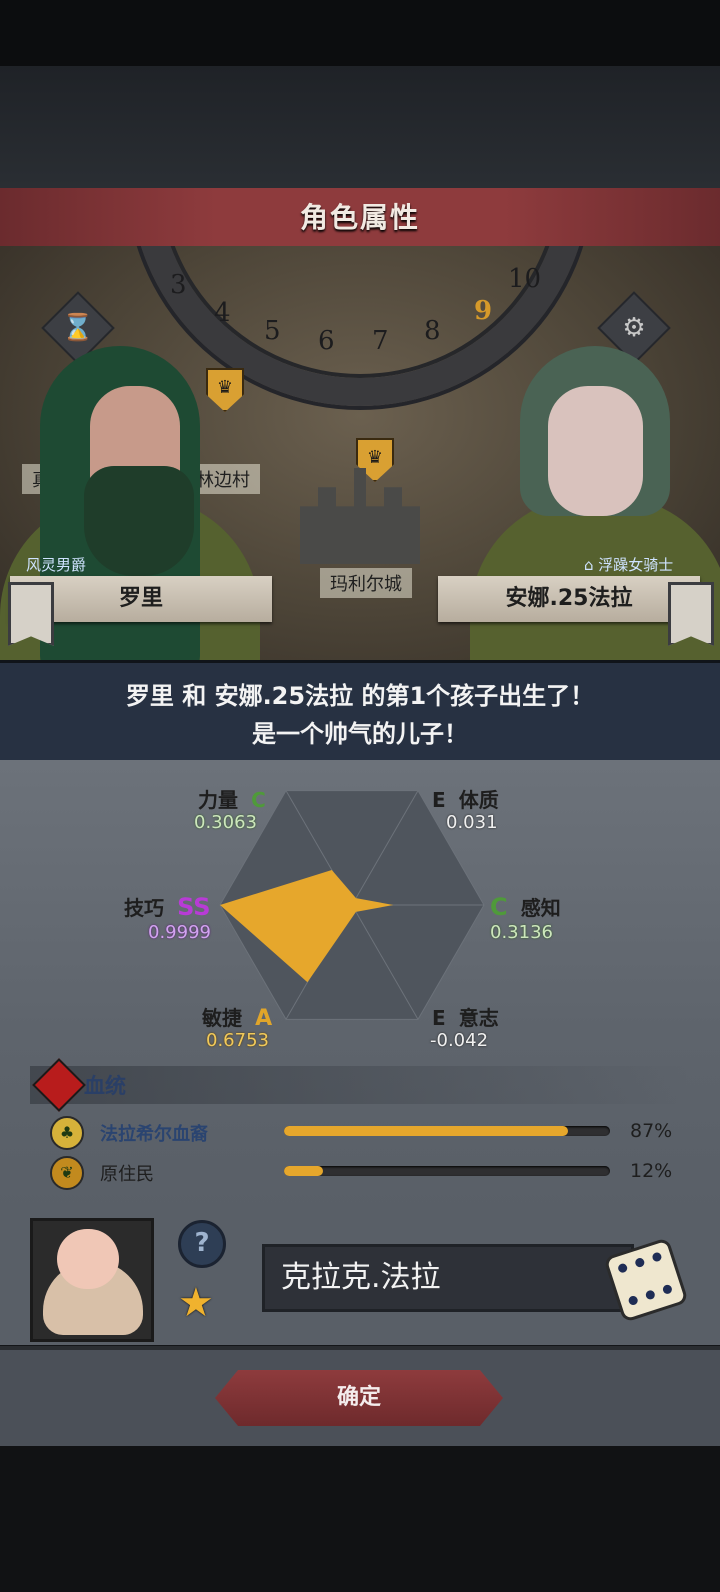  What do you see at coordinates (237, 1040) in the screenshot?
I see `stat-agility-value: 0.6753` at bounding box center [237, 1040].